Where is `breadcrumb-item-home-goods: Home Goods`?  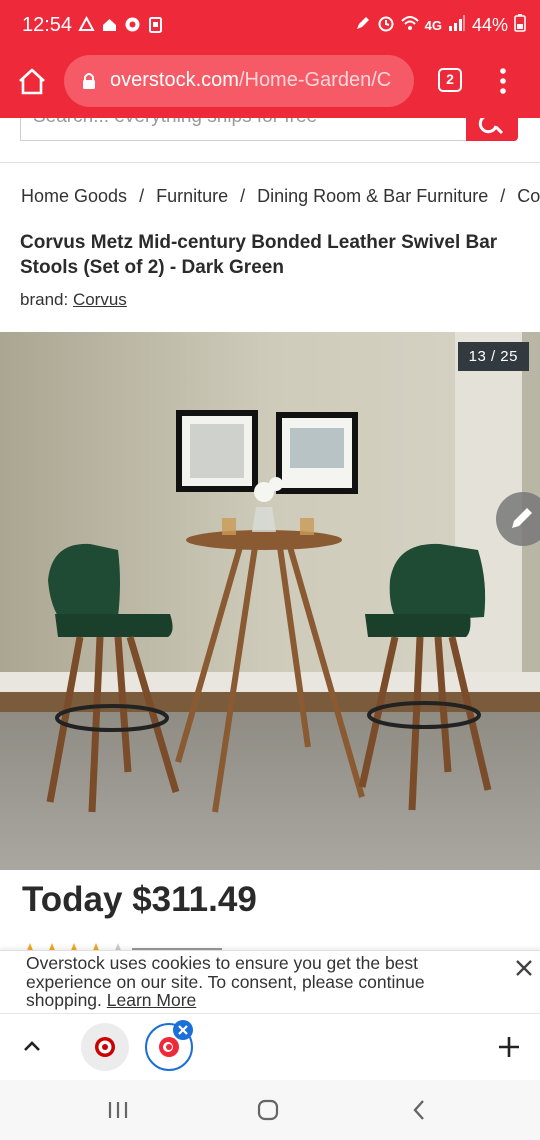
breadcrumb-item-home-goods: Home Goods is located at coordinates (74, 196).